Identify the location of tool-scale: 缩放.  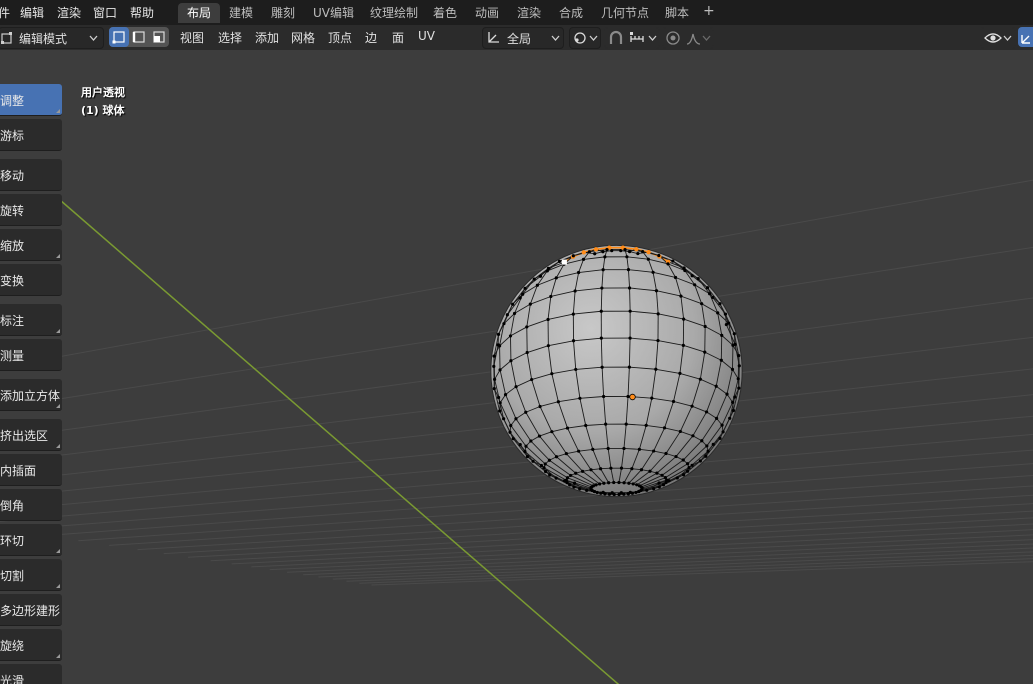
(31, 245).